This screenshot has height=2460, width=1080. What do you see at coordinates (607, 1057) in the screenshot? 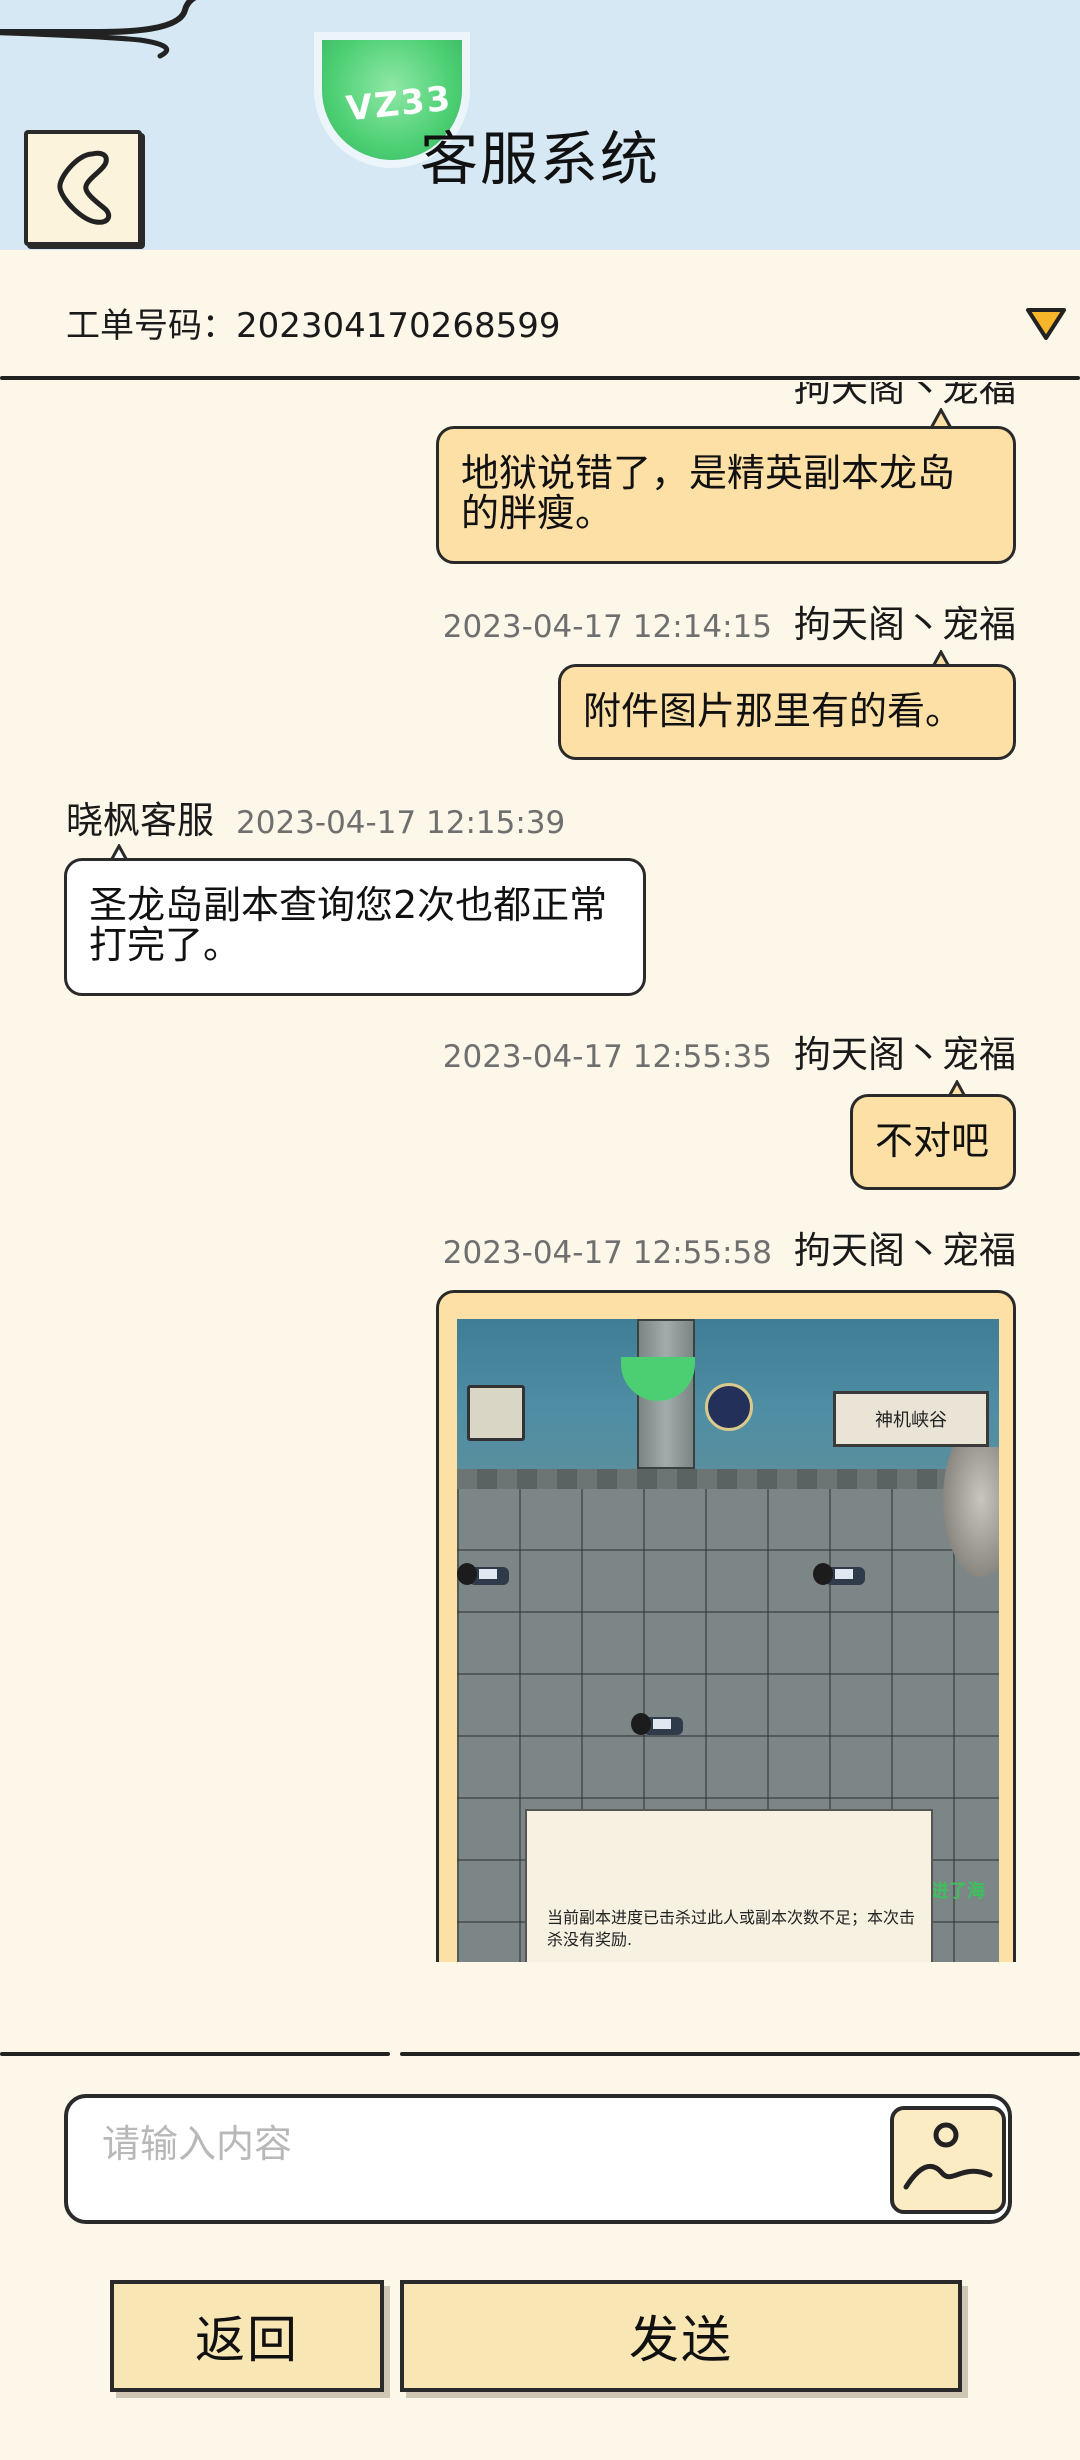
I see `message-time: 2023-04-17 12:55:35` at bounding box center [607, 1057].